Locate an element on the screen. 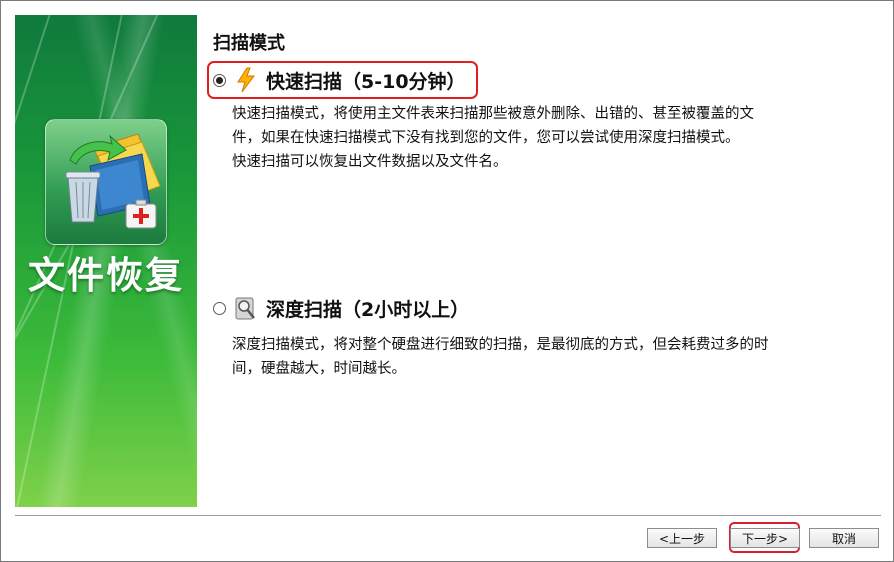 This screenshot has height=562, width=894. prev-button: <上一步 is located at coordinates (682, 538).